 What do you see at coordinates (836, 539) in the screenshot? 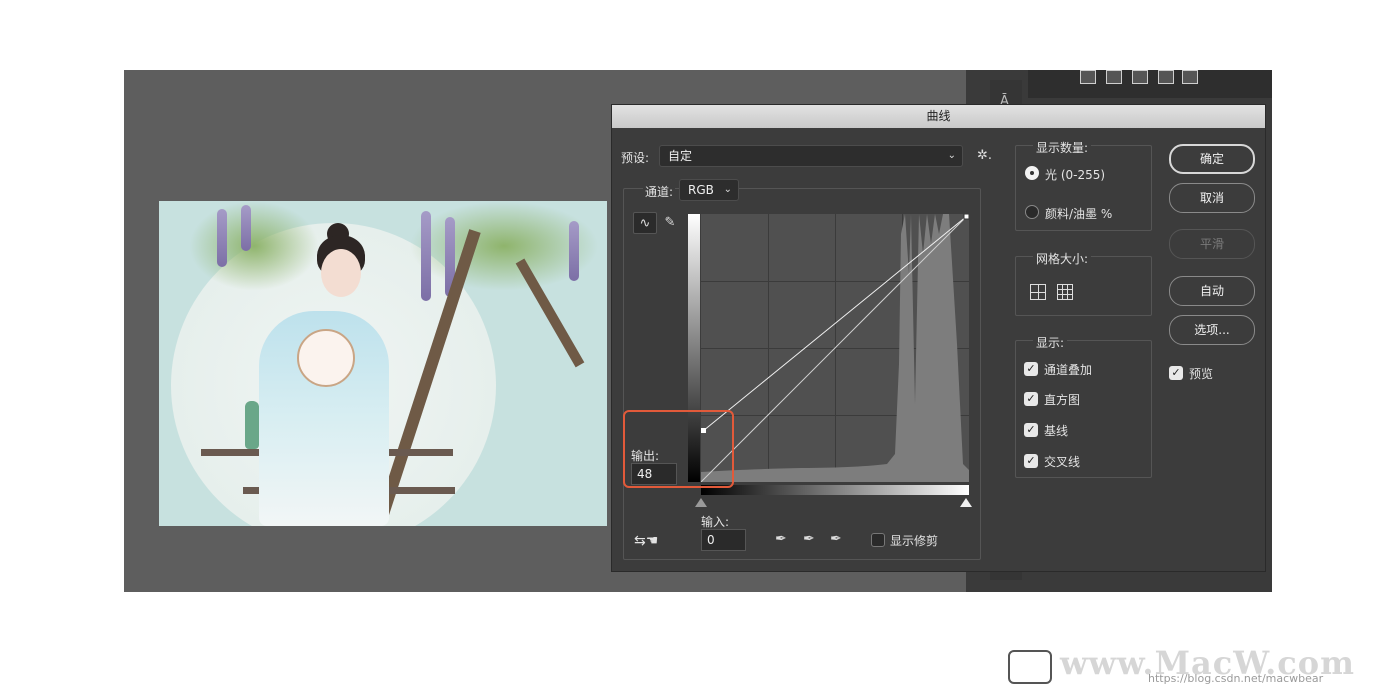
I see `white-eyedropper-icon: ✒` at bounding box center [836, 539].